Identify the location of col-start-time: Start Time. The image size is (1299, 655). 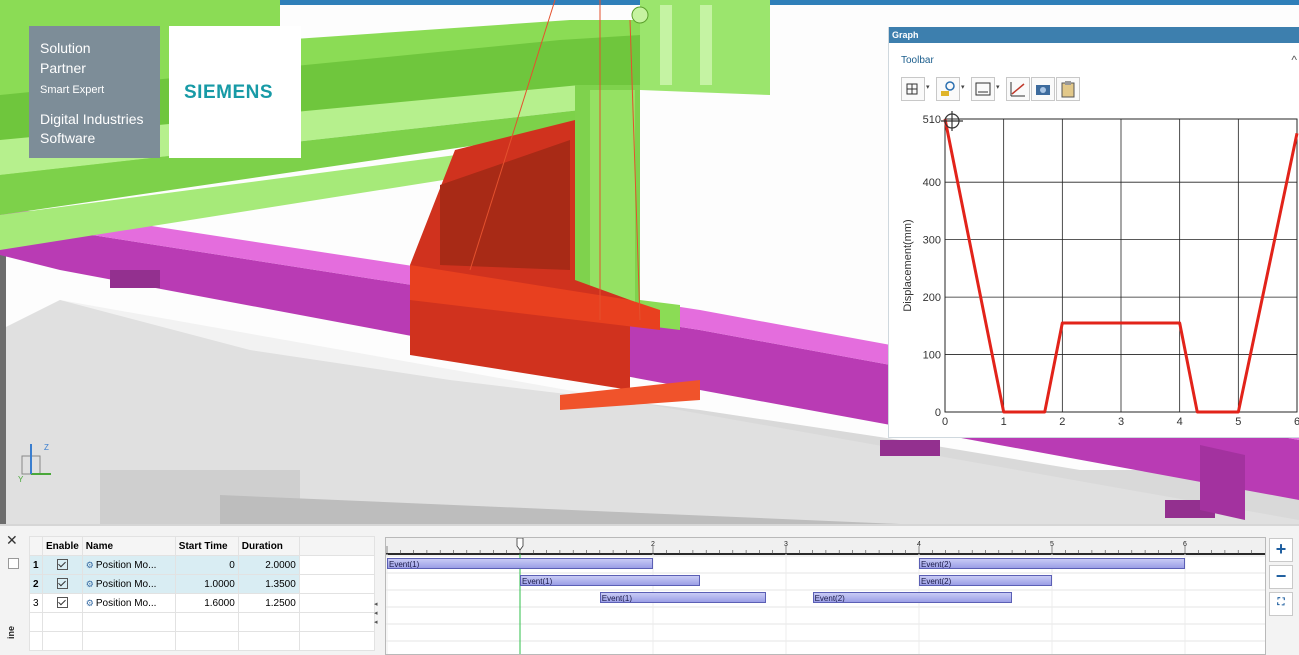
(206, 546).